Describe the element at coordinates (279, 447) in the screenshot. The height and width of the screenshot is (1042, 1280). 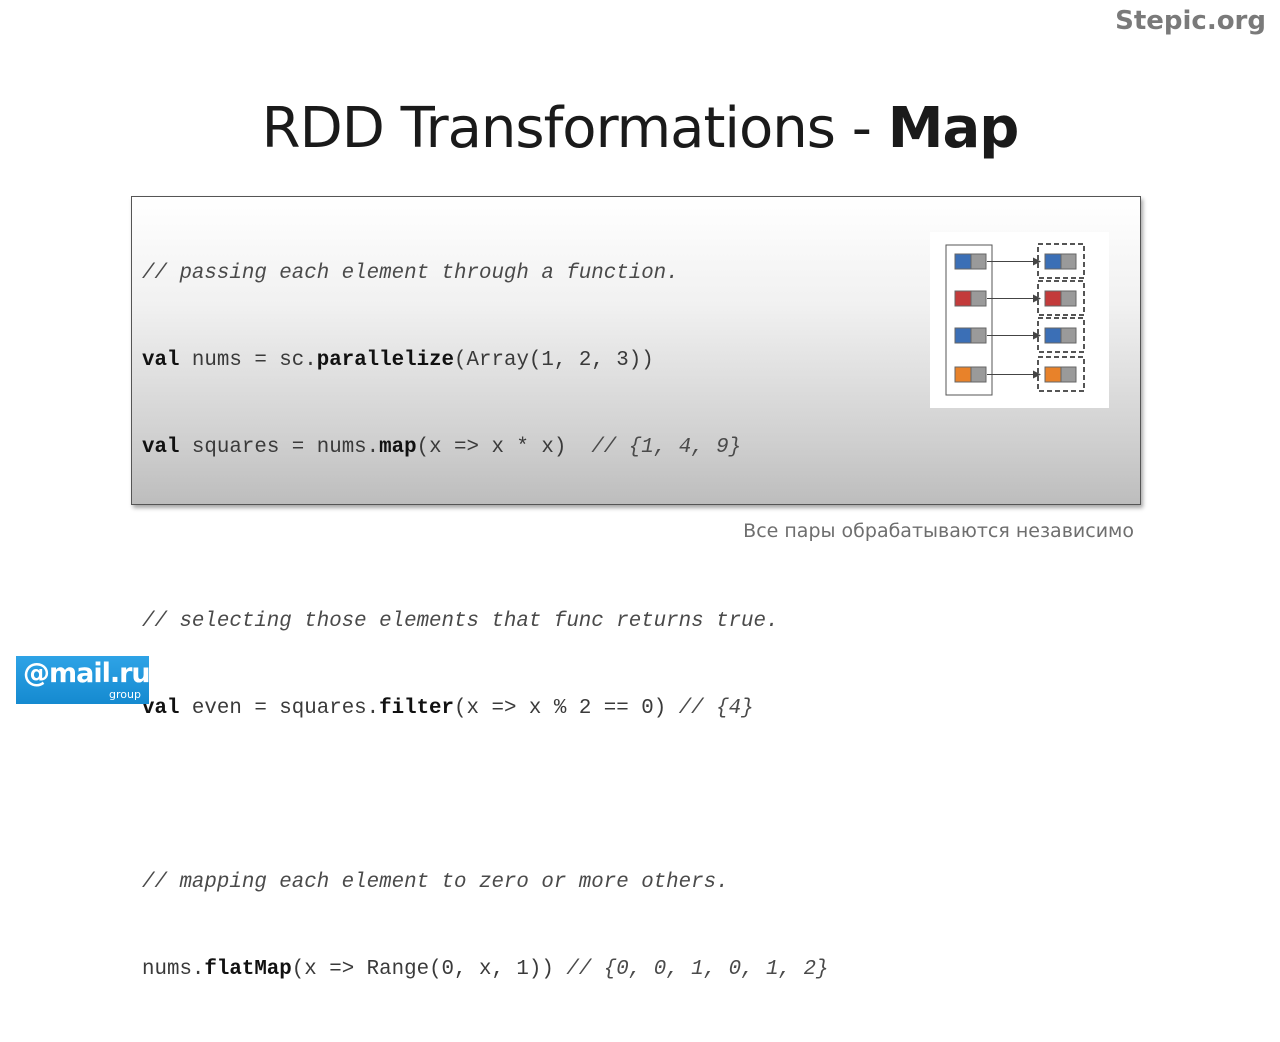
I see `code-text-part: squares = nums.` at that location.